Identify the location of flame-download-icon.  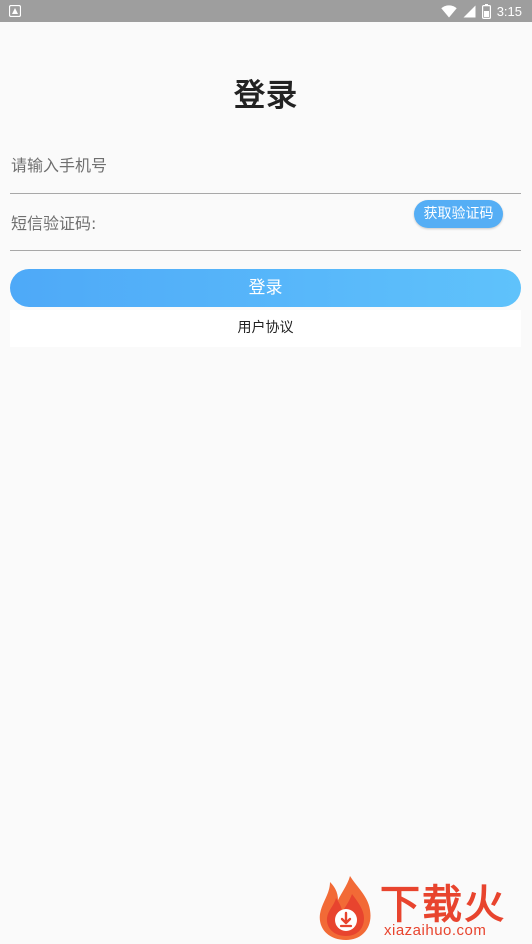
(345, 908).